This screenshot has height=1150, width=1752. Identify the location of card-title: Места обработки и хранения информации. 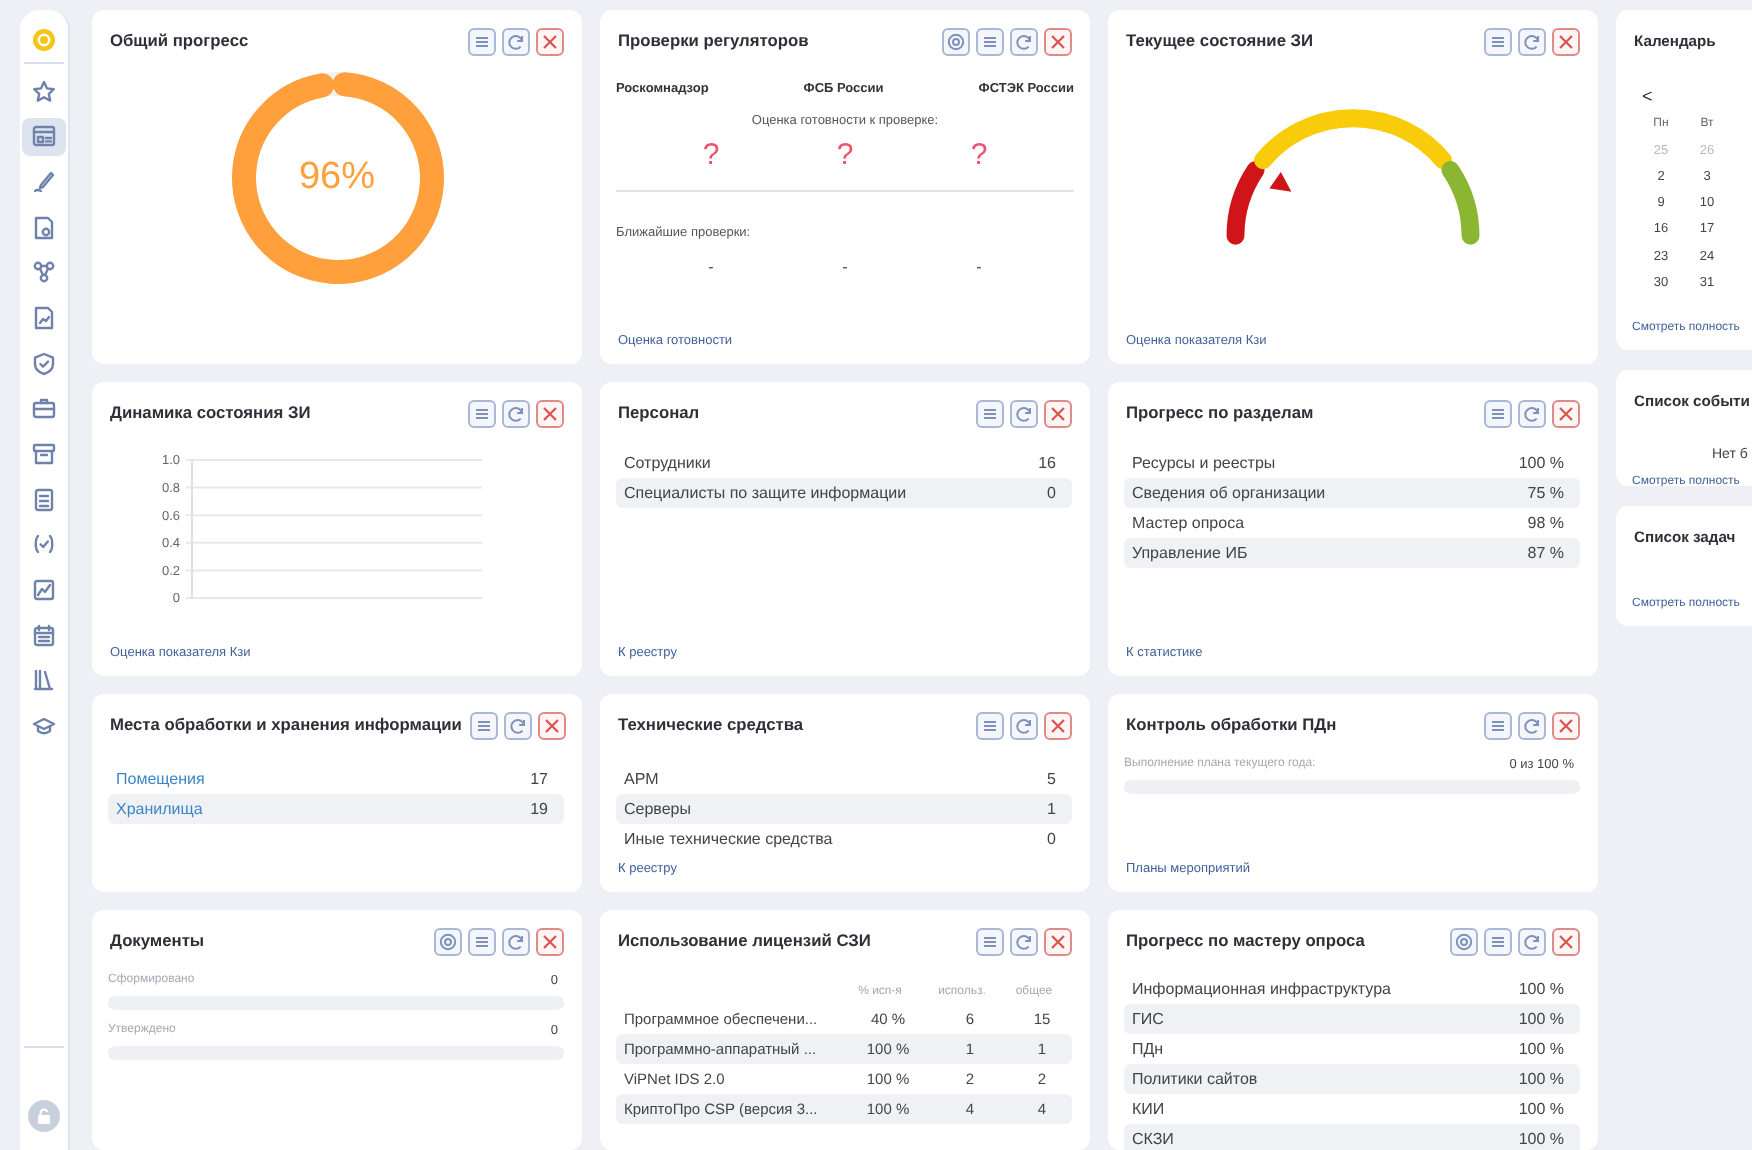
(286, 725).